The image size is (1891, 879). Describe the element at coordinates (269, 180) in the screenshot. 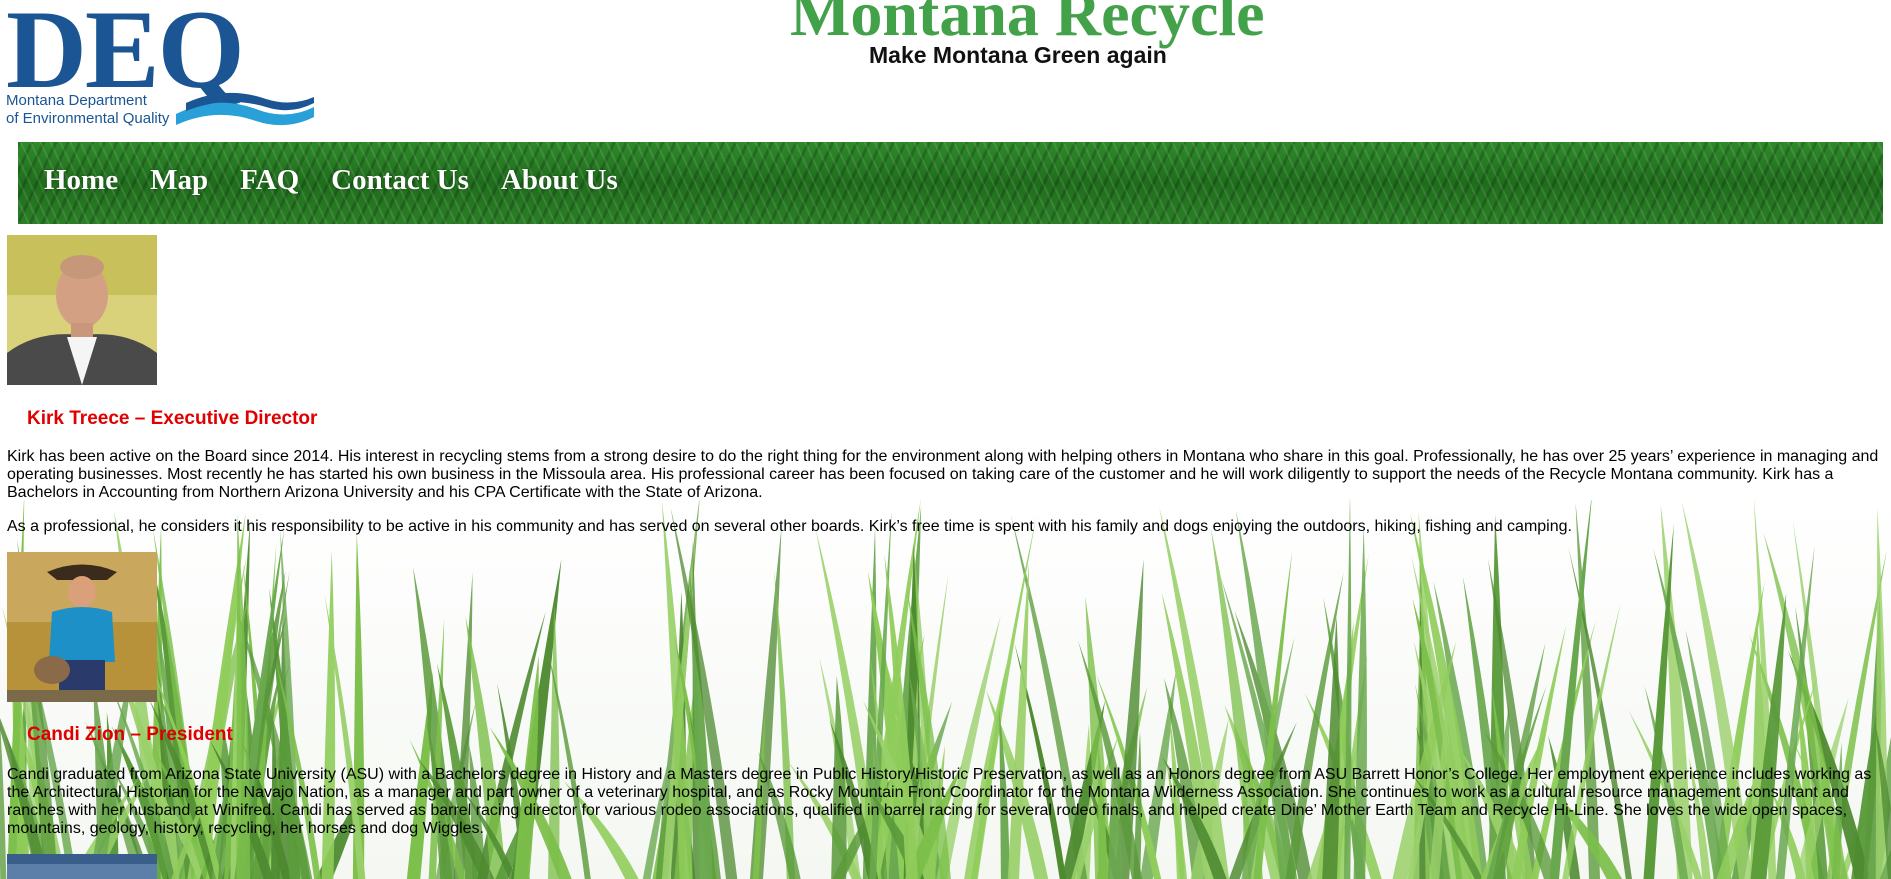

I see `nav-faq: FAQ` at that location.